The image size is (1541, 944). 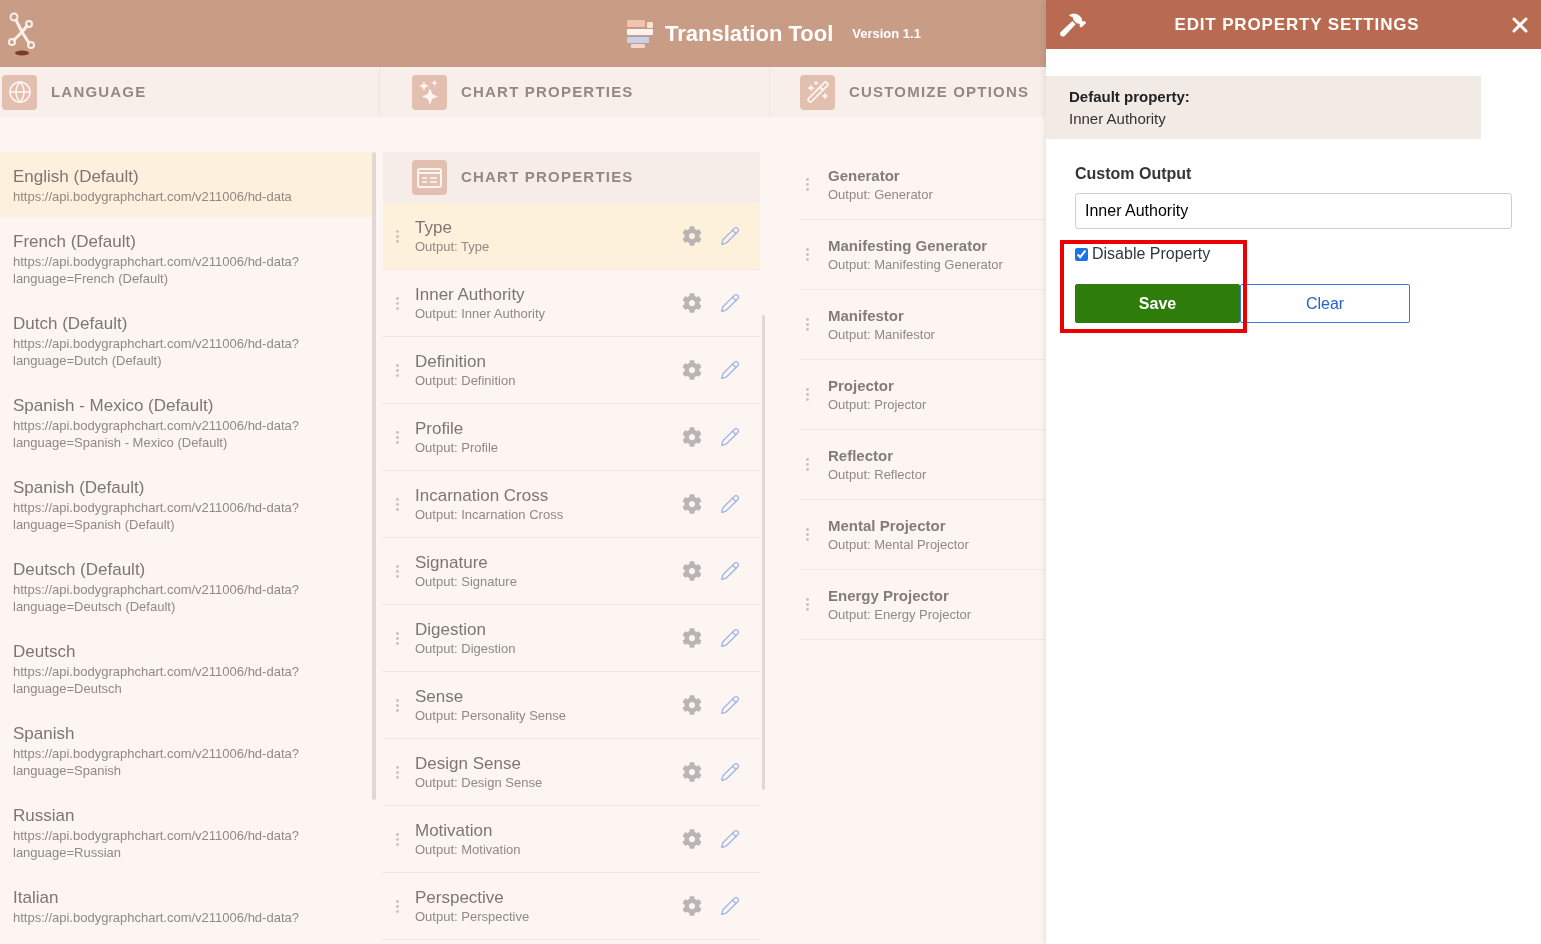 I want to click on property-name: Perspective, so click(x=459, y=897).